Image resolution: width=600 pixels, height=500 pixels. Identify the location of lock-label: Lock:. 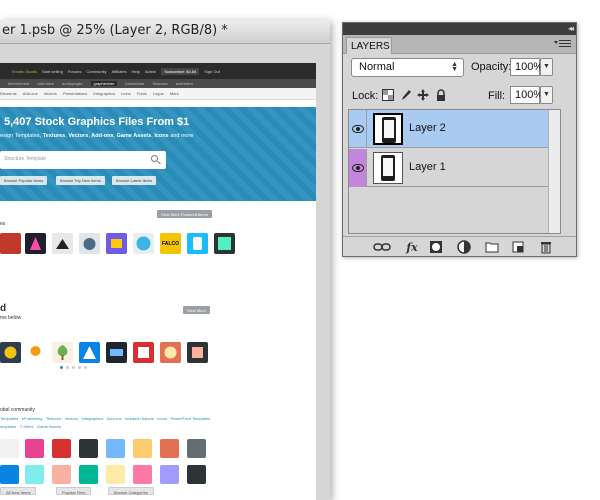
(365, 96).